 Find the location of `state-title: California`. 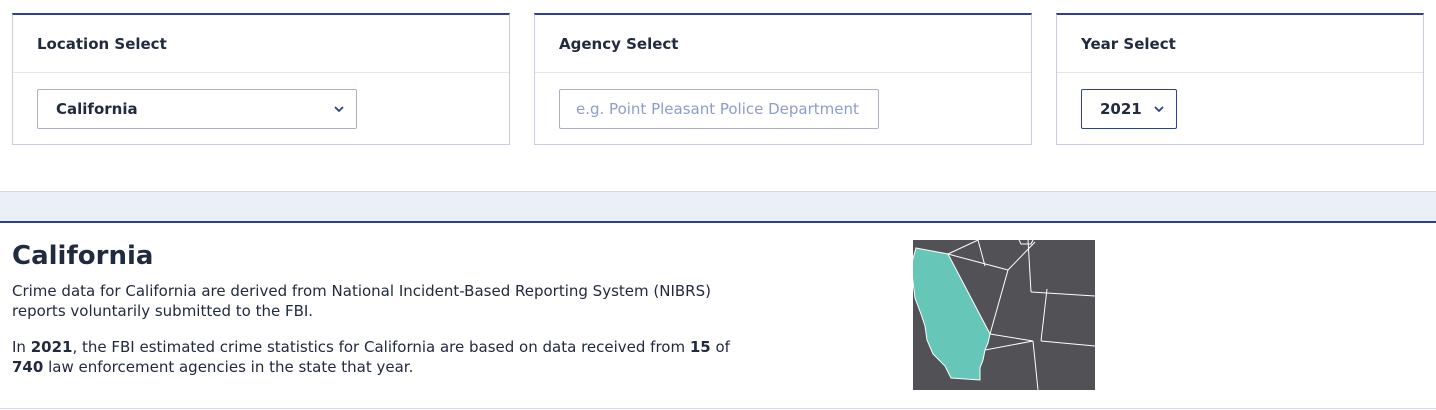

state-title: California is located at coordinates (83, 256).